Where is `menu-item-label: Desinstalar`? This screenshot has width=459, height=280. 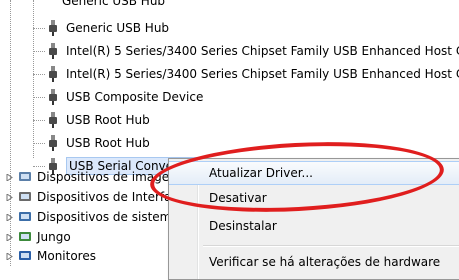 menu-item-label: Desinstalar is located at coordinates (243, 226).